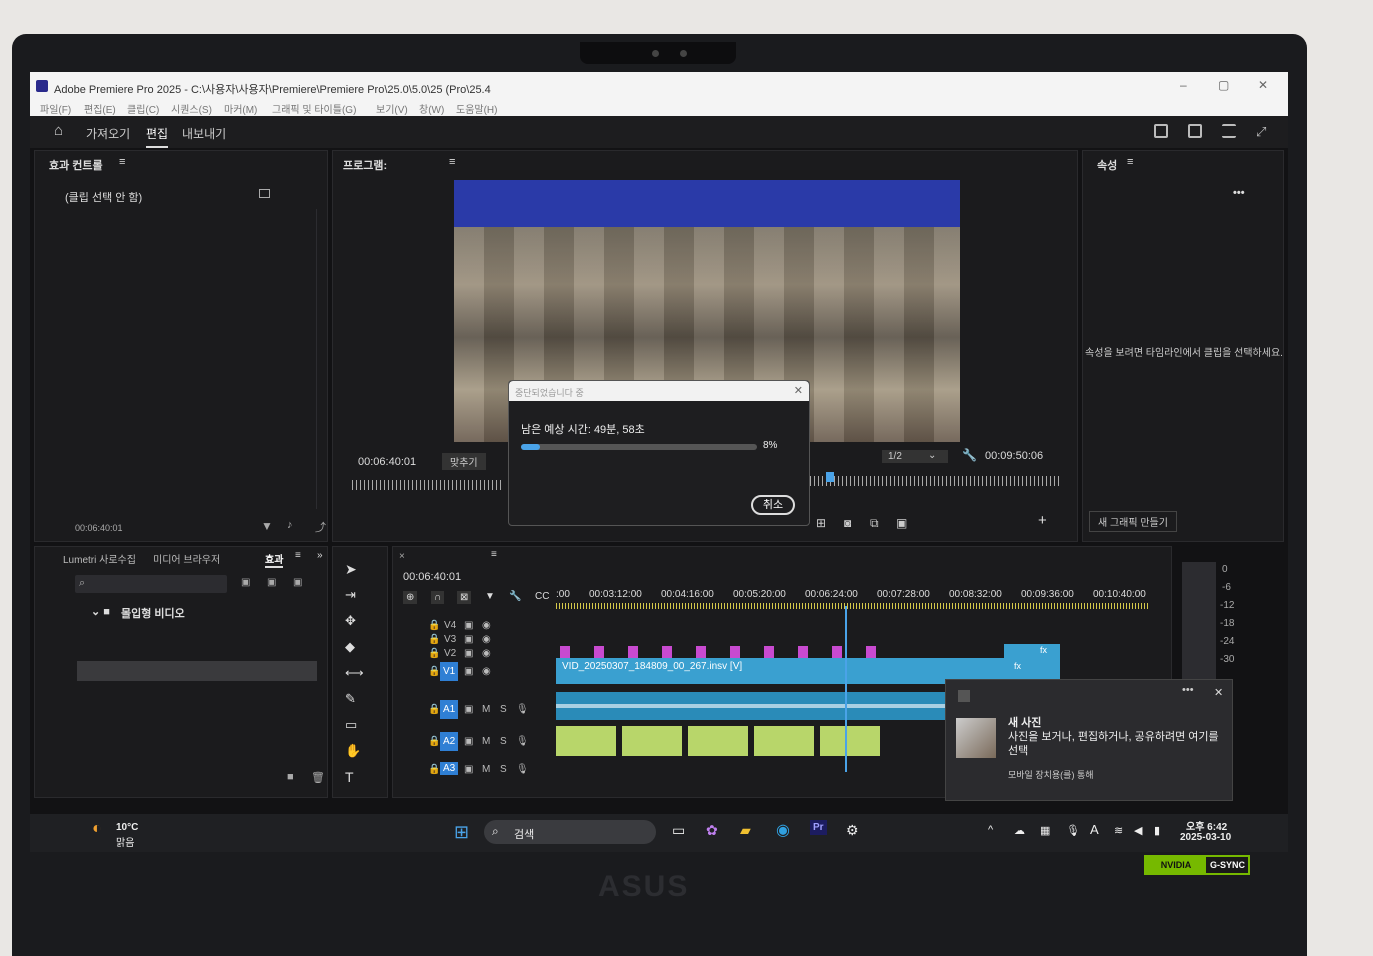 Image resolution: width=1373 pixels, height=956 pixels. What do you see at coordinates (58, 130) in the screenshot?
I see `home-icon: ⌂` at bounding box center [58, 130].